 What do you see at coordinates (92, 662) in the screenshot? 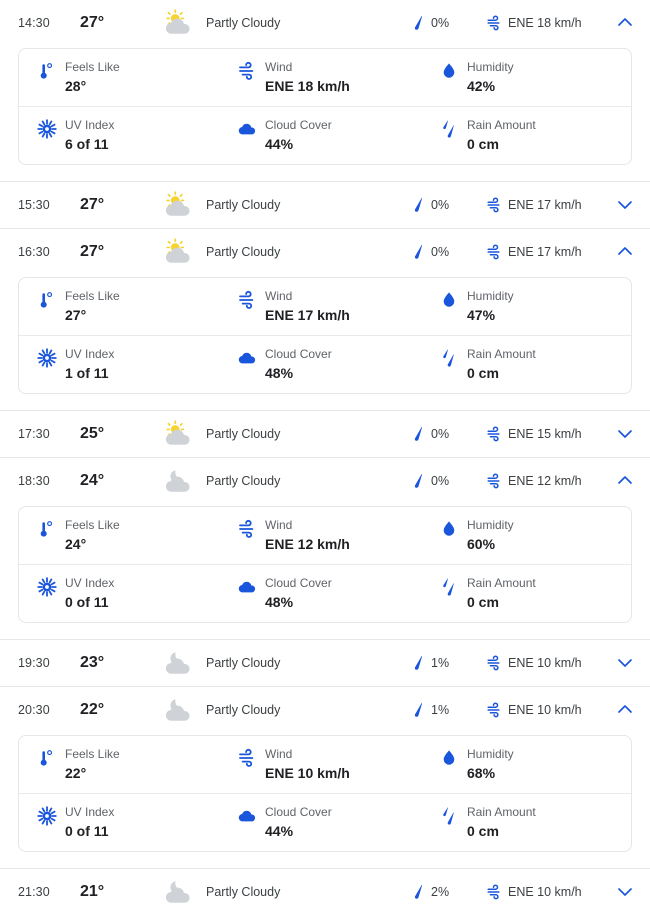
I see `hour-temperature: 23°` at bounding box center [92, 662].